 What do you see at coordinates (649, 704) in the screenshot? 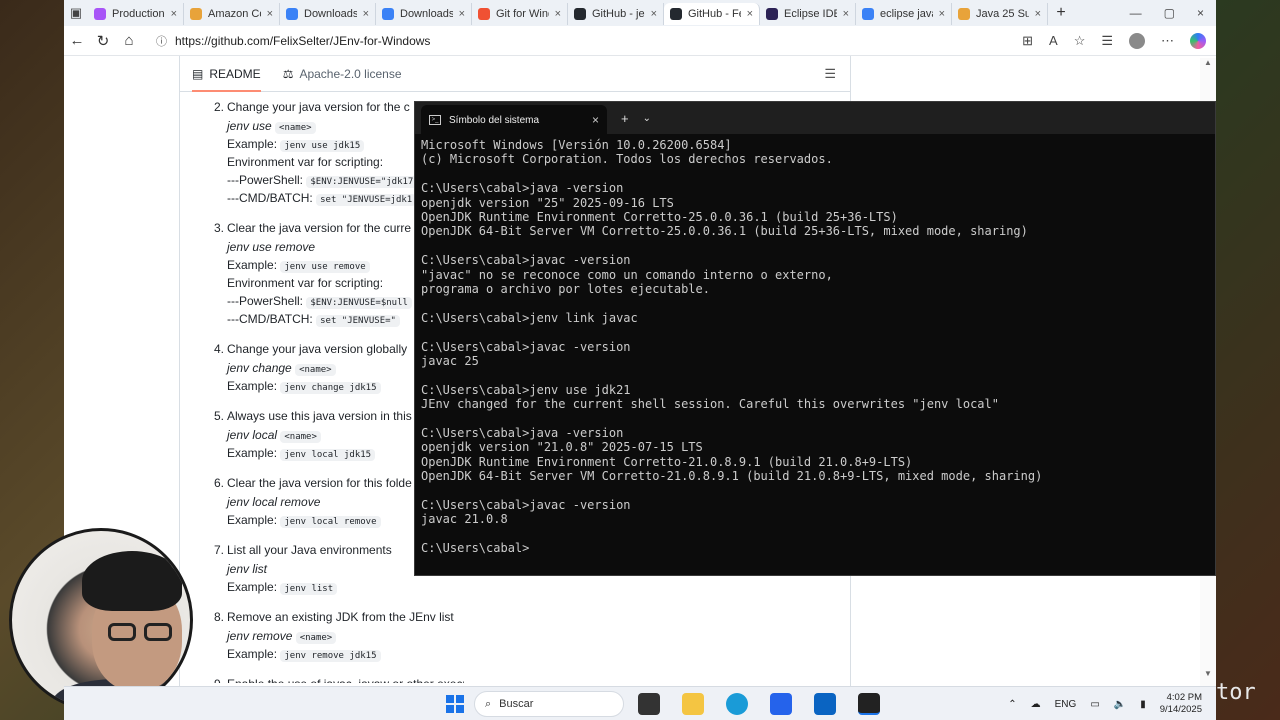
I see `task-view-icon` at bounding box center [649, 704].